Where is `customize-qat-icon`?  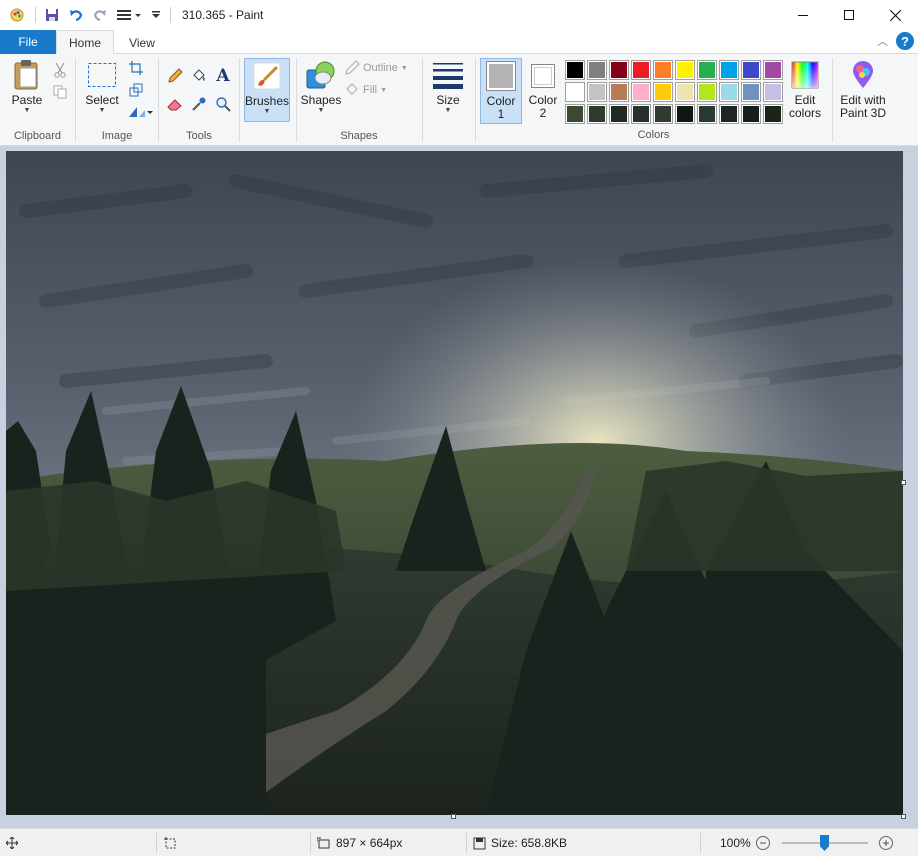
customize-qat-icon is located at coordinates (130, 15).